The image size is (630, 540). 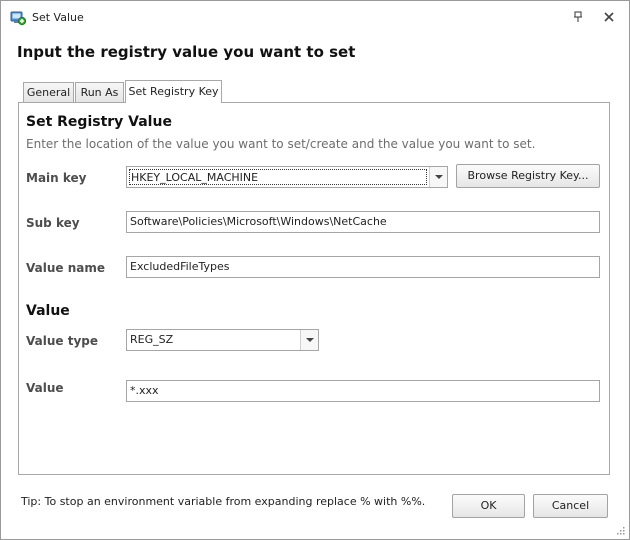 What do you see at coordinates (48, 311) in the screenshot?
I see `section-title-value: Value` at bounding box center [48, 311].